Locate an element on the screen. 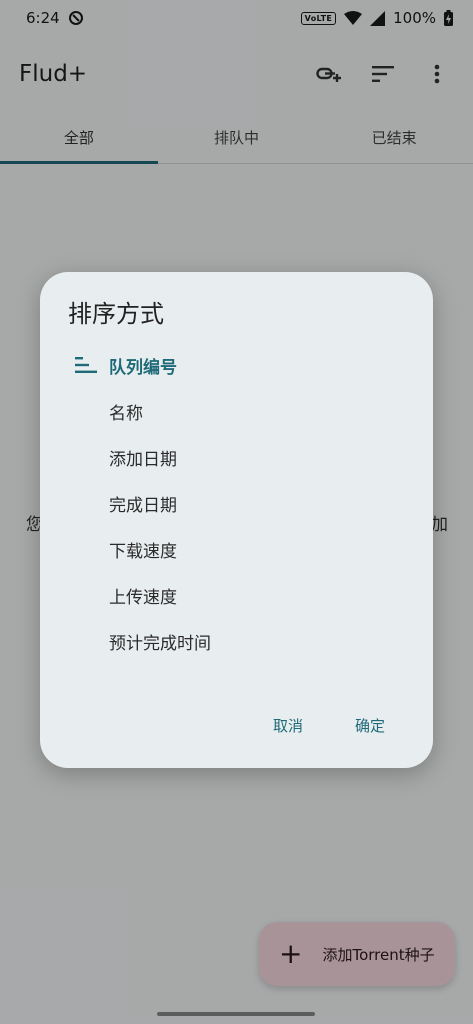  dialog-actions: 取消 确定 is located at coordinates (329, 725).